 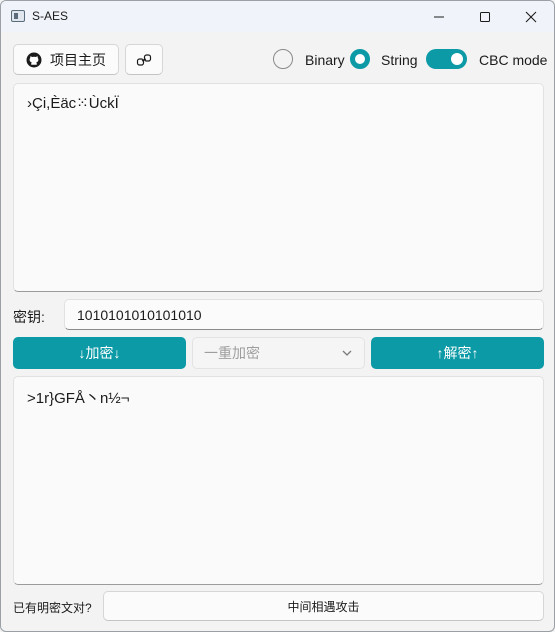 I want to click on app-icon, so click(x=18, y=16).